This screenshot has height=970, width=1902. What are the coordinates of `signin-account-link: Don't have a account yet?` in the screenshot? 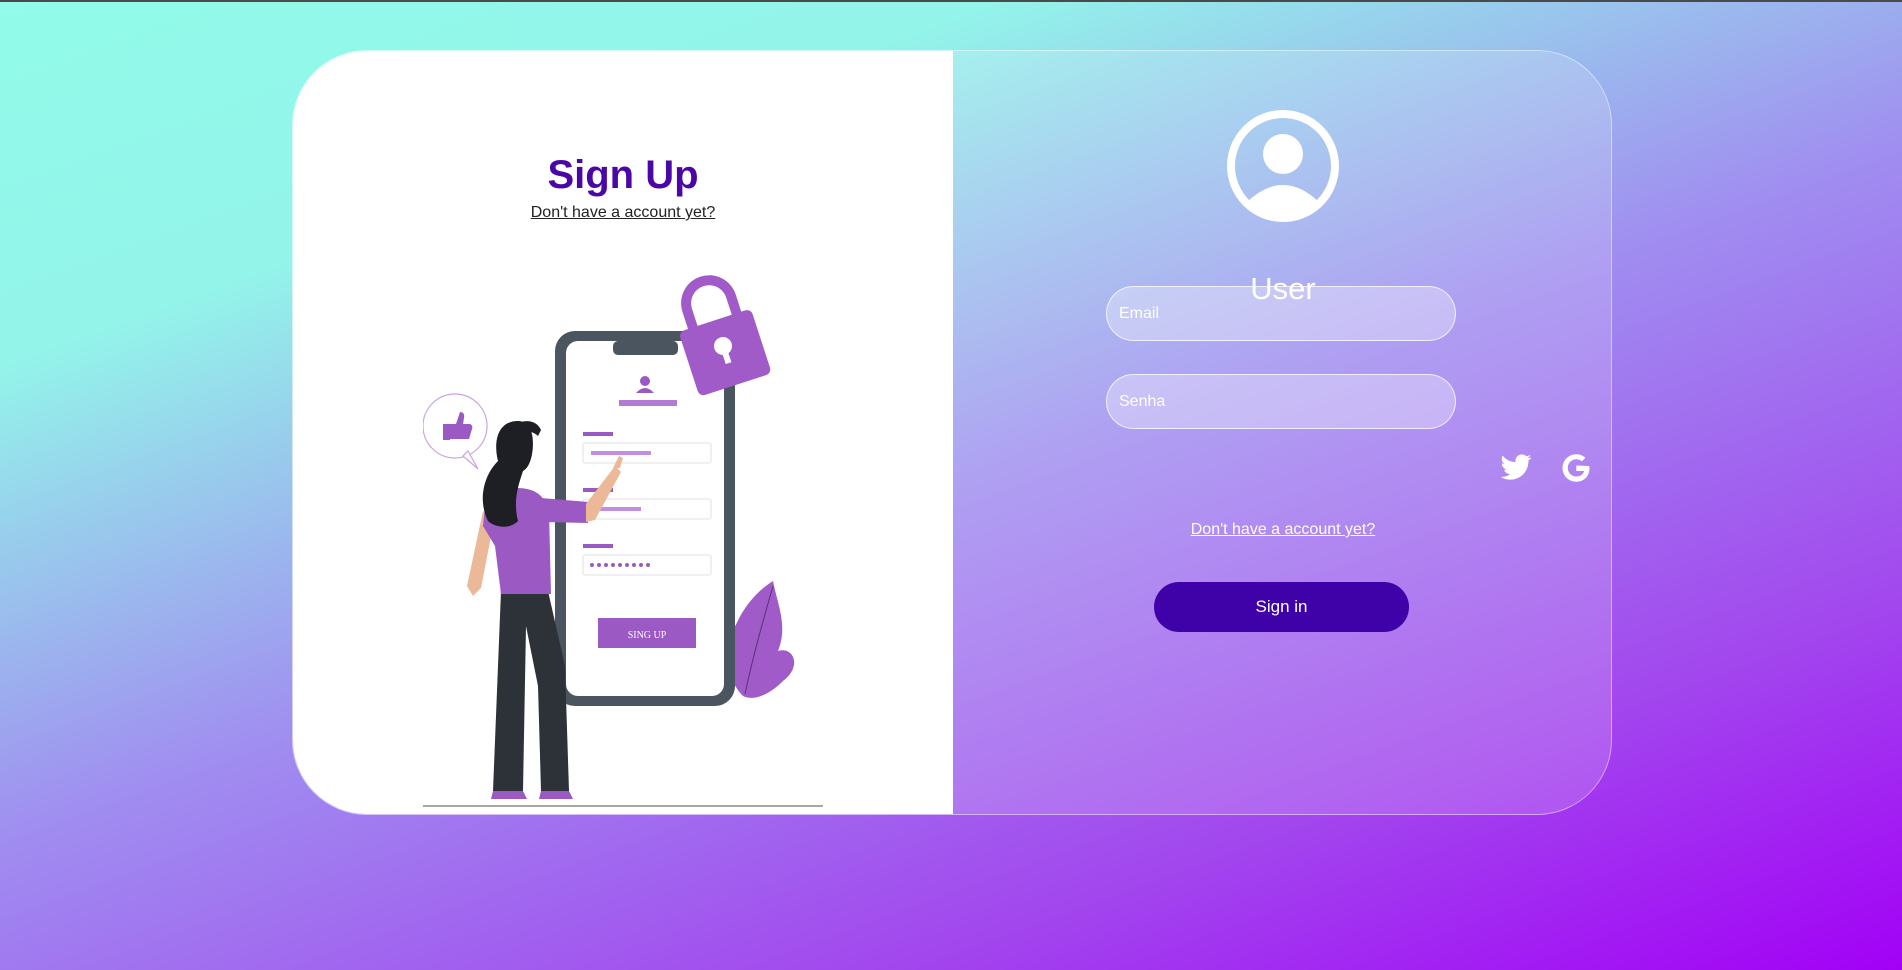 It's located at (1282, 530).